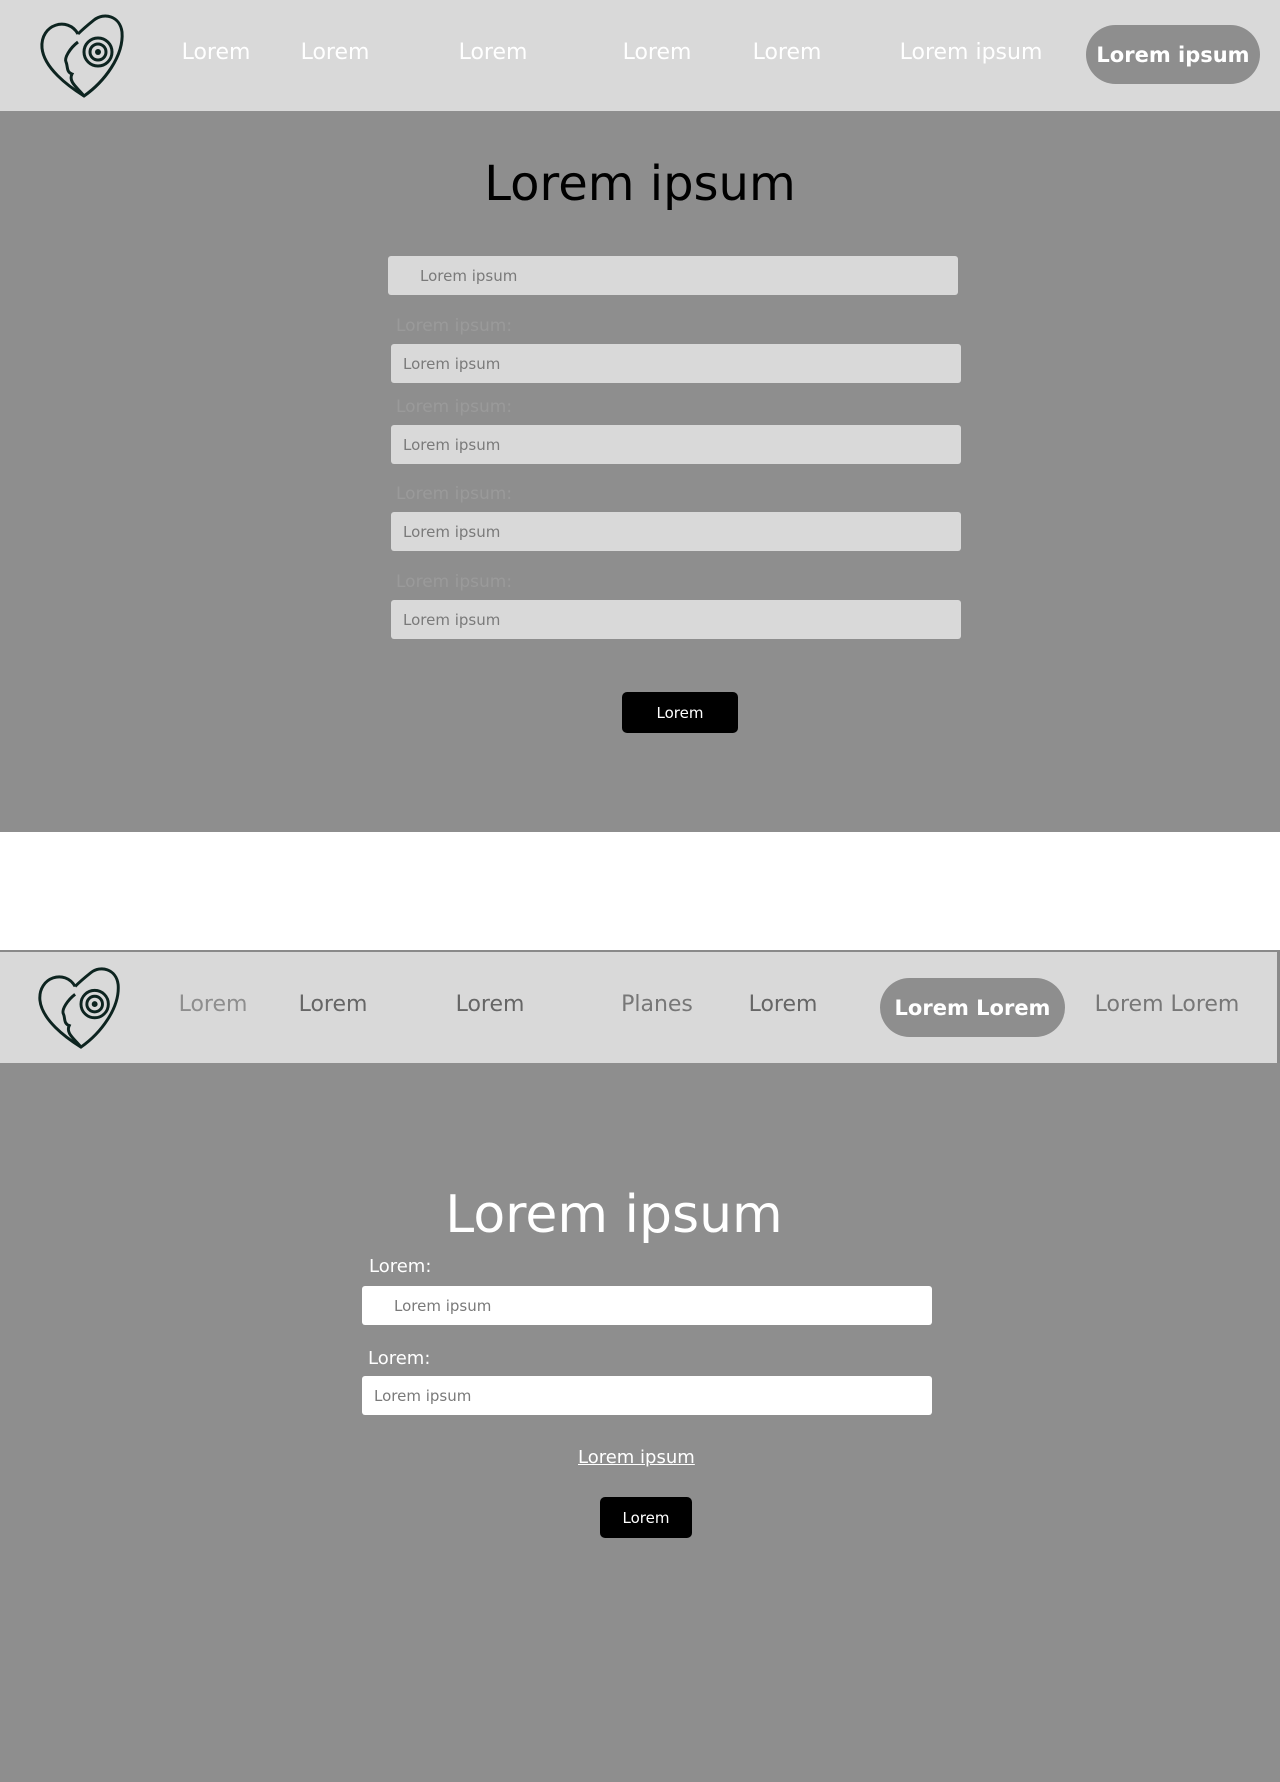  Describe the element at coordinates (657, 52) in the screenshot. I see `nav-item-4: Lorem` at that location.